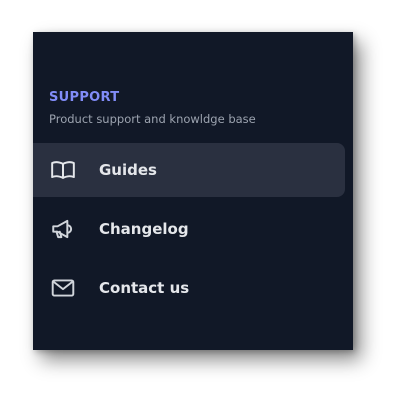 This screenshot has width=418, height=416. What do you see at coordinates (152, 119) in the screenshot?
I see `section-subtitle: Product support and knowldge base` at bounding box center [152, 119].